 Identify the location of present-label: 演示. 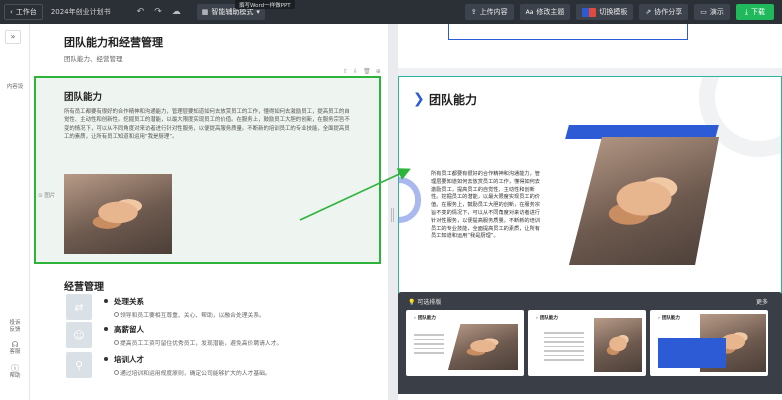
(716, 12).